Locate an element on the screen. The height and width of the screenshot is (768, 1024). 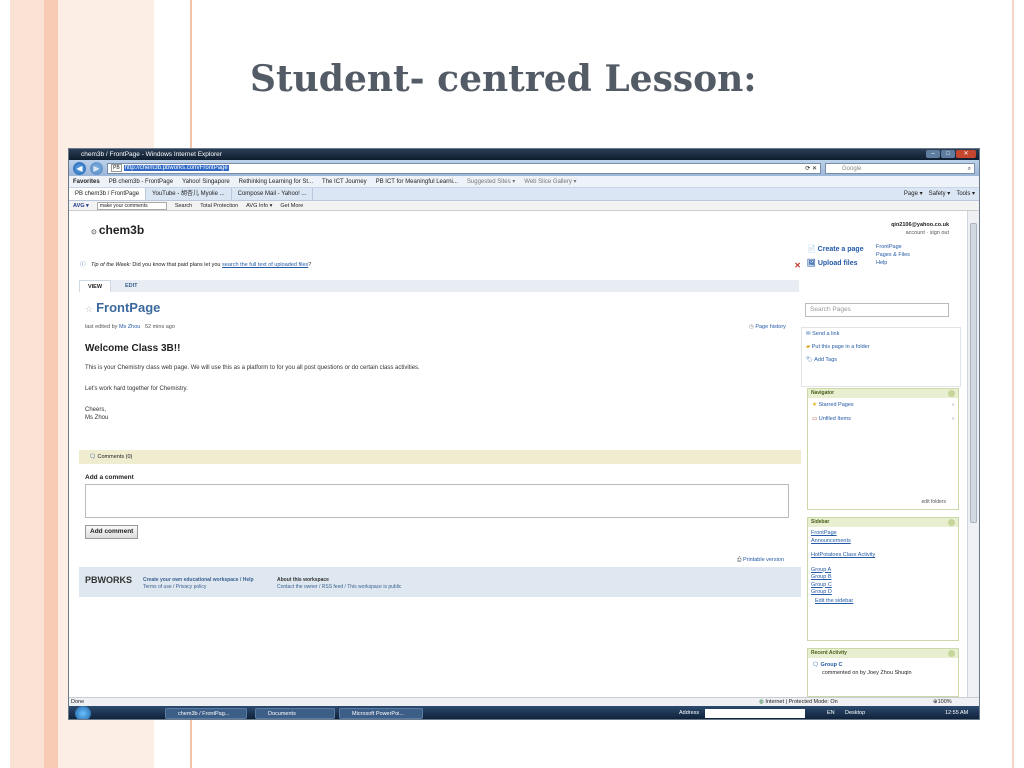
quick-link: Help is located at coordinates (893, 263).